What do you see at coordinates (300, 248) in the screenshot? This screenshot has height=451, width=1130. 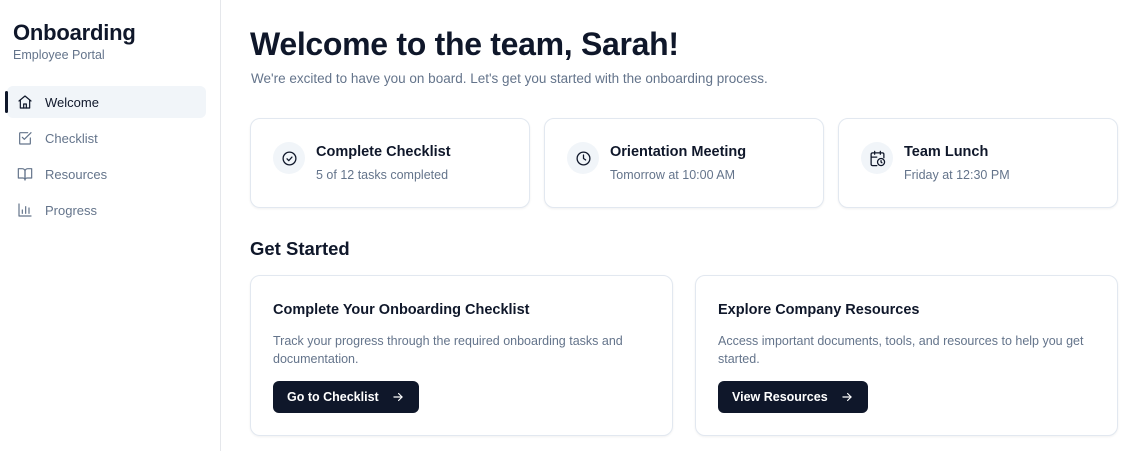 I see `section-title: Get Started` at bounding box center [300, 248].